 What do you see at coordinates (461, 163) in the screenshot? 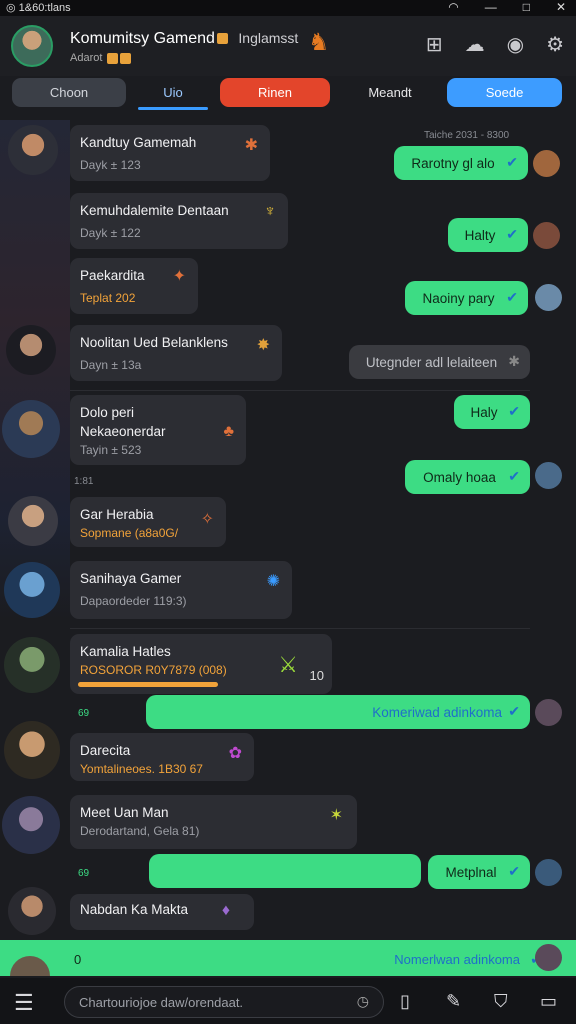
I see `outgoing-message: Rarotny gl alo ✔` at bounding box center [461, 163].